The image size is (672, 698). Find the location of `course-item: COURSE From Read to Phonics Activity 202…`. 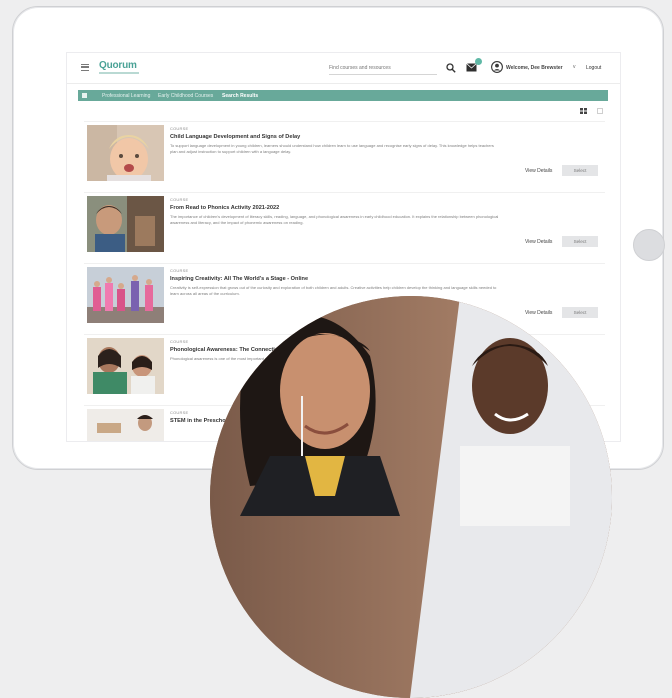

course-item: COURSE From Read to Phonics Activity 202… is located at coordinates (344, 226).